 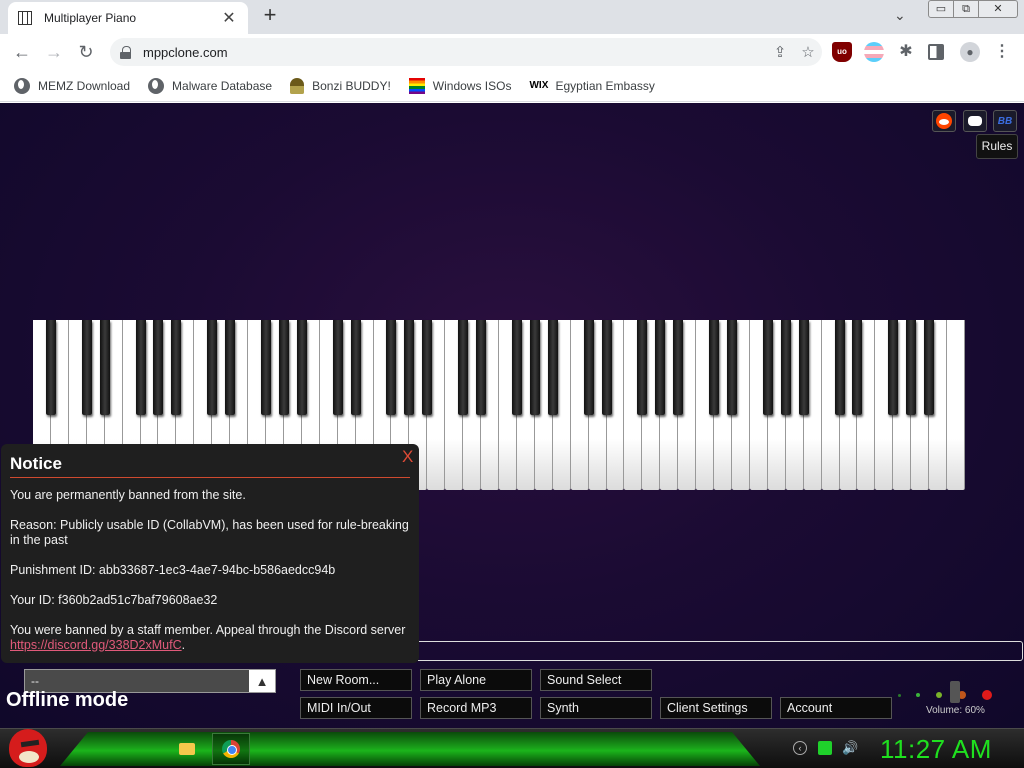 What do you see at coordinates (407, 457) in the screenshot?
I see `notice-close-button: X` at bounding box center [407, 457].